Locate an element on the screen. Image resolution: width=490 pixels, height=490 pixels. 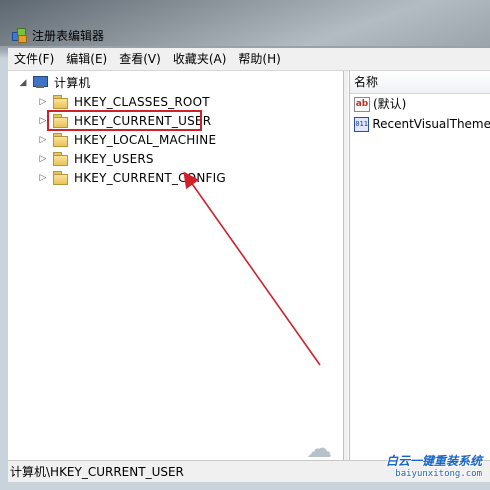
window-title: 注册表编辑器 is located at coordinates (58, 35).